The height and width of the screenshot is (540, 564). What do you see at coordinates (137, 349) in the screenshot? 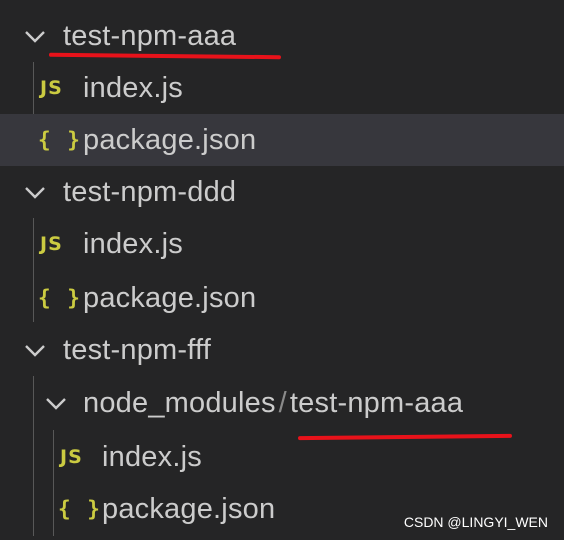
I see `folder-label: test-npm-fff` at bounding box center [137, 349].